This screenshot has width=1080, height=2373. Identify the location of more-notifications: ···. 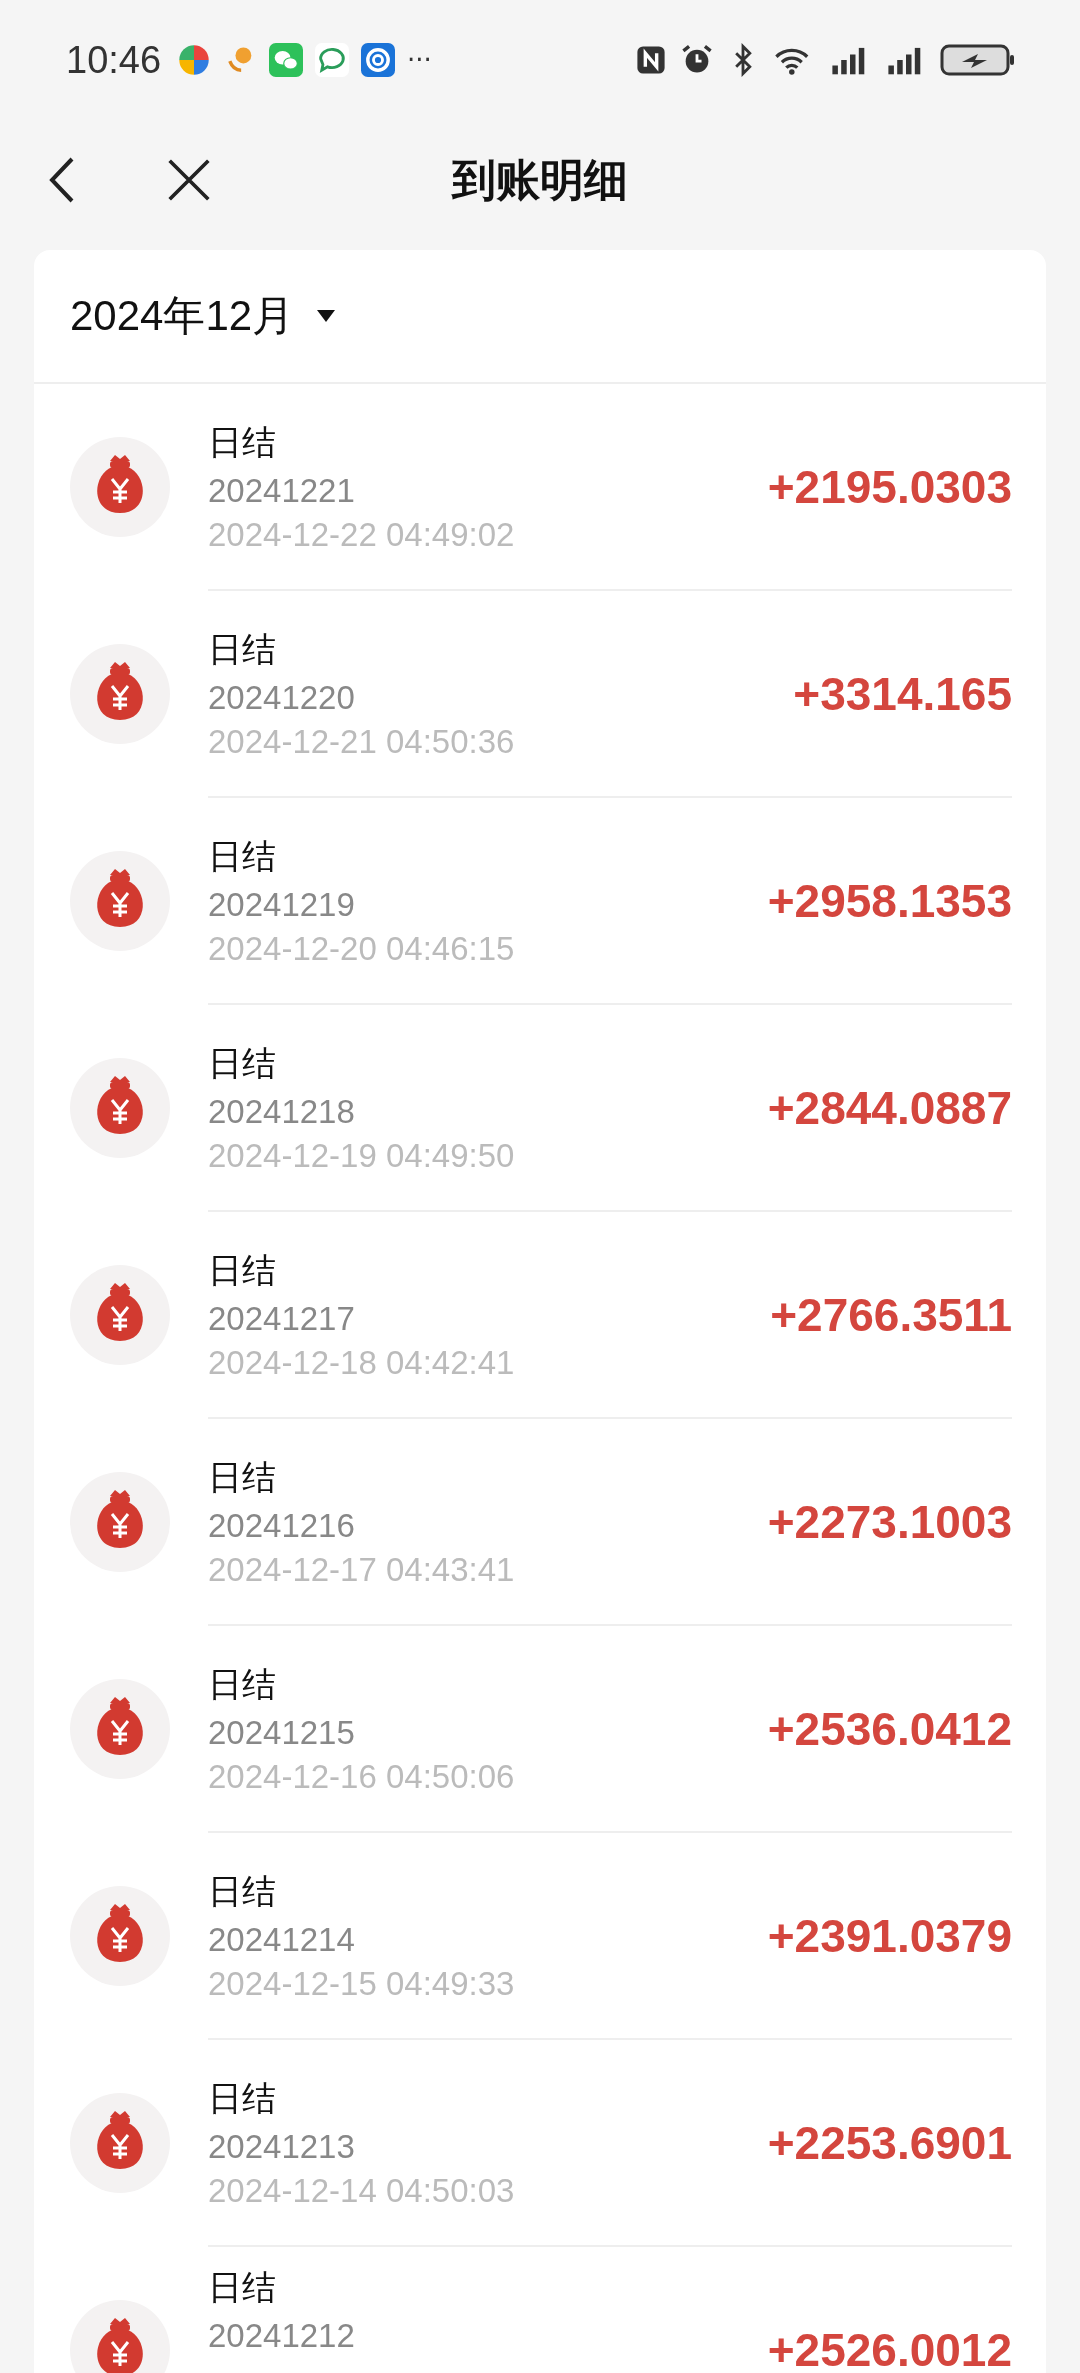
(419, 60).